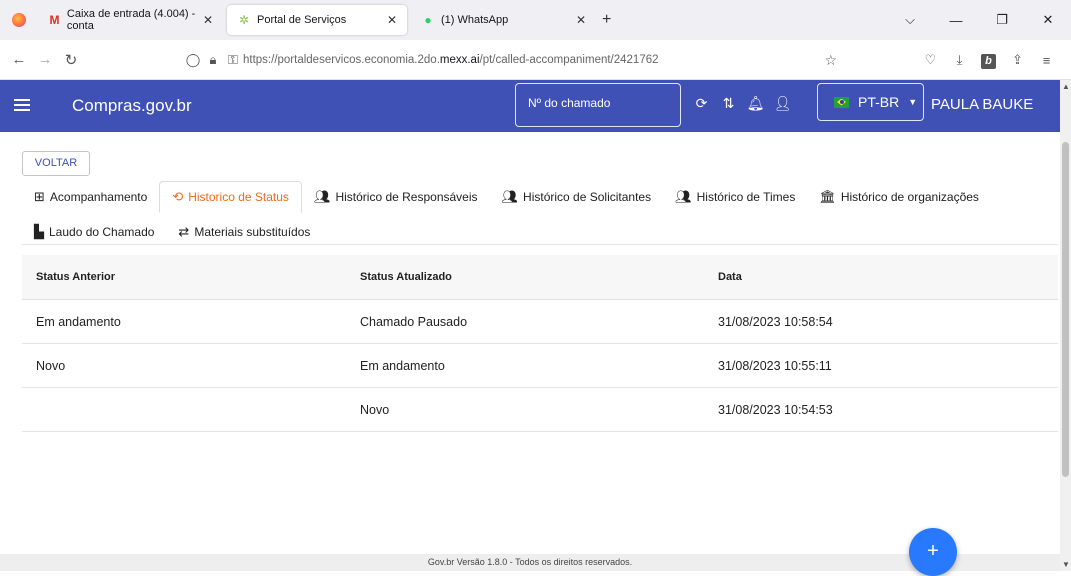  I want to click on cell-data: 31/08/2023 10:55:11, so click(775, 365).